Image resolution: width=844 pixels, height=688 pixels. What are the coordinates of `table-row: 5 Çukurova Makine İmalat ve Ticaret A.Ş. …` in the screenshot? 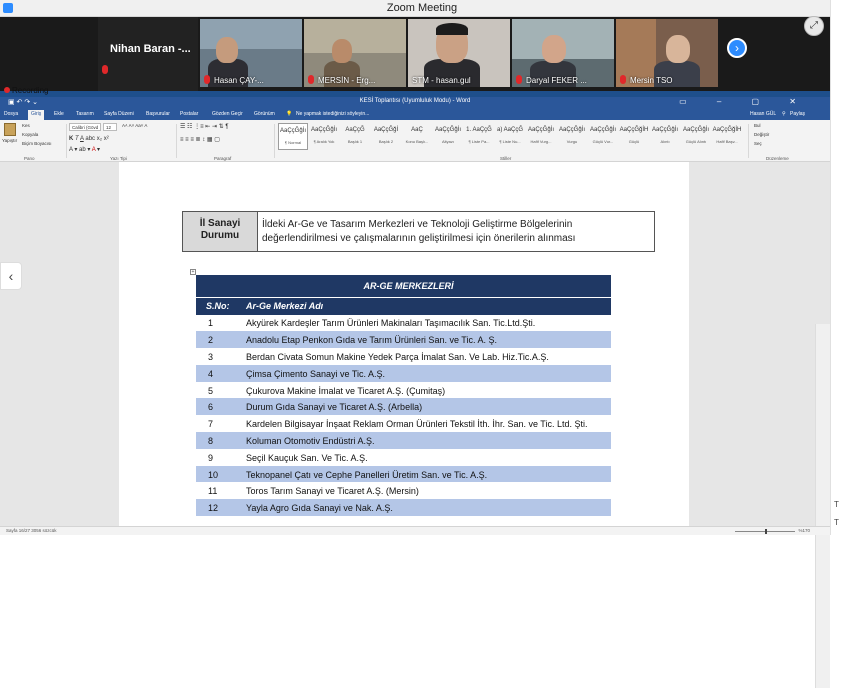 It's located at (403, 391).